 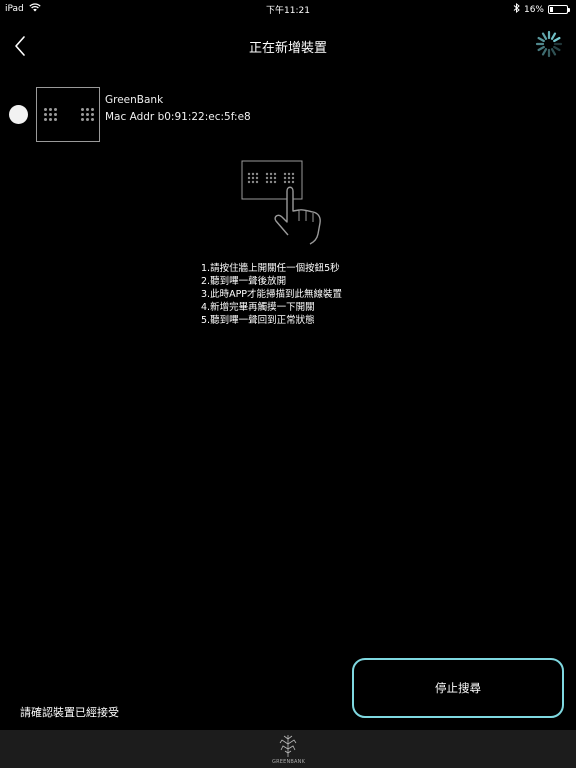 What do you see at coordinates (258, 320) in the screenshot?
I see `instruction-line: 5.聽到嗶一聲回到正常狀態` at bounding box center [258, 320].